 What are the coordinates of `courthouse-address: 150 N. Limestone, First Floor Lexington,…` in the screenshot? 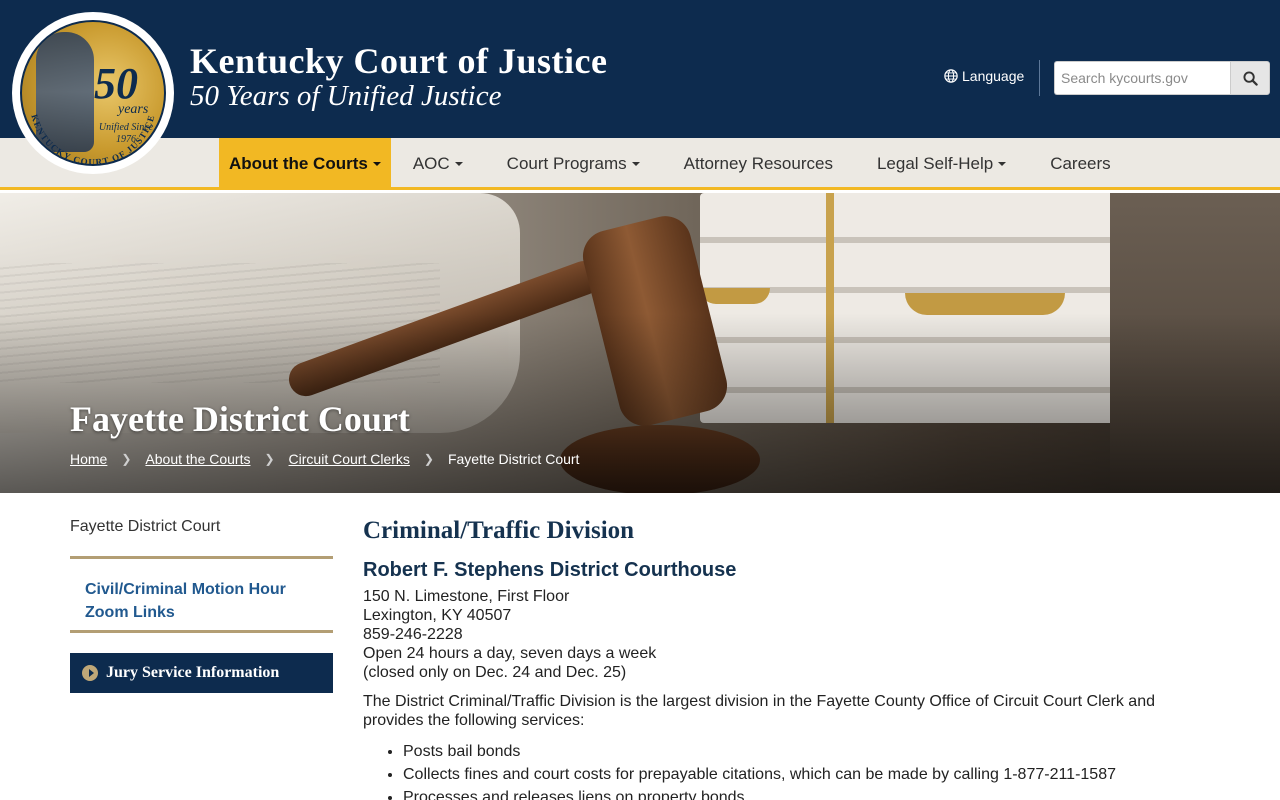 It's located at (803, 634).